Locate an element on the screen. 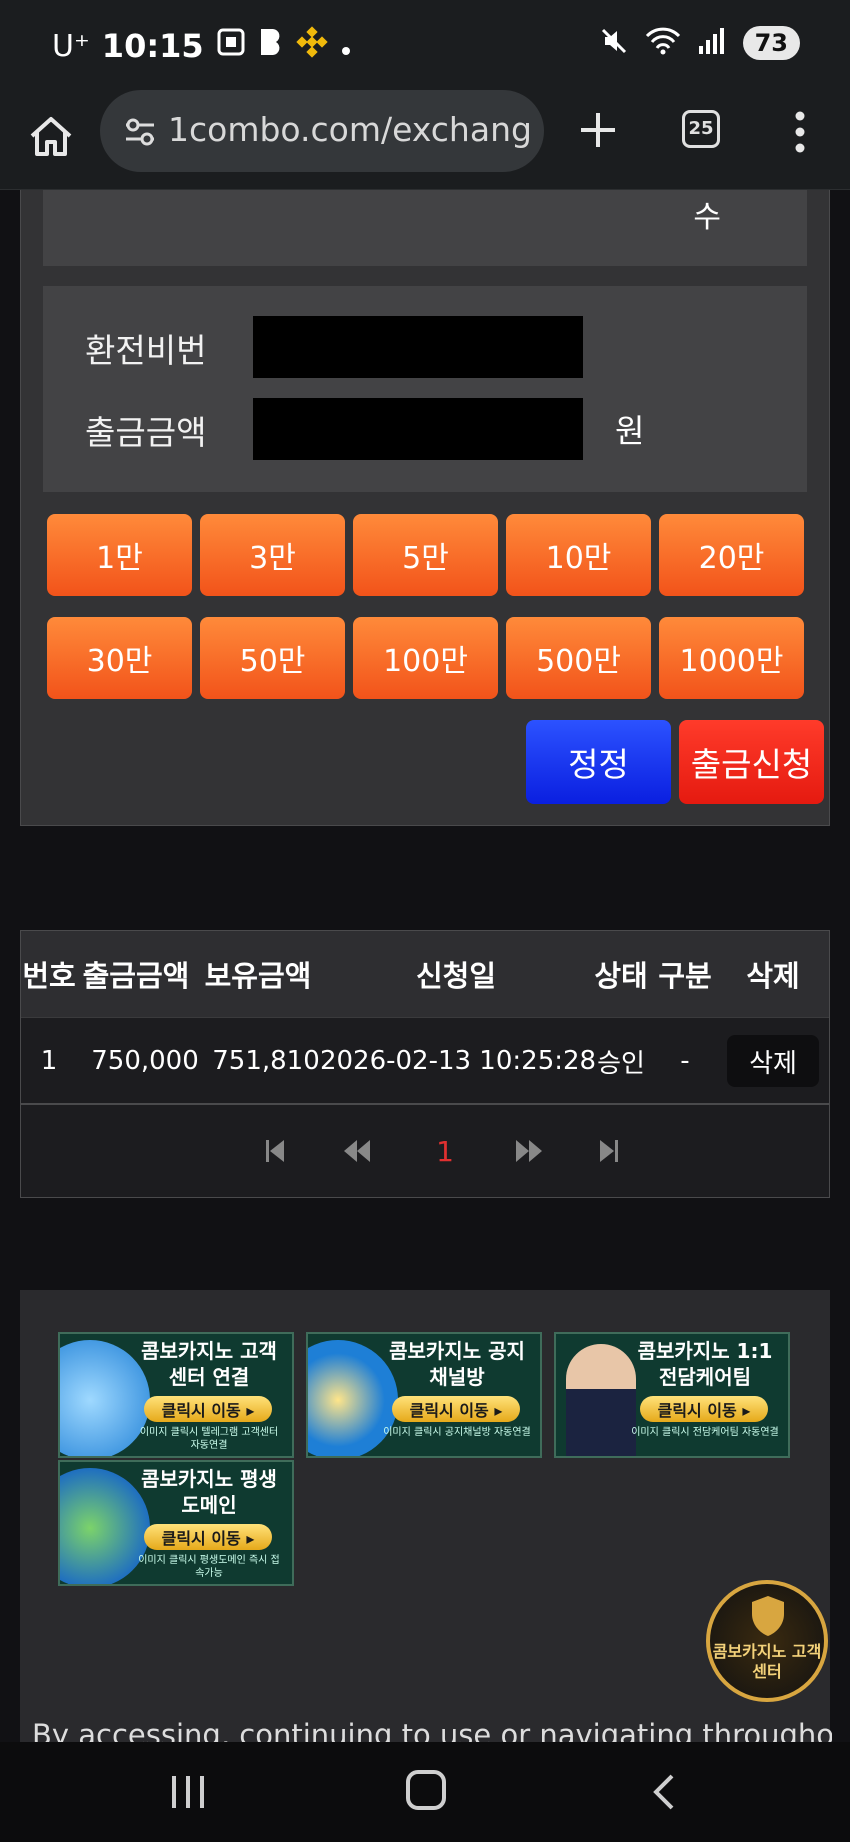  banner-notice: 콤보카지노 공지 채널방 클릭시 이동 ▸ 이미지 클릭시 공지채널방 자동연결 is located at coordinates (424, 1395).